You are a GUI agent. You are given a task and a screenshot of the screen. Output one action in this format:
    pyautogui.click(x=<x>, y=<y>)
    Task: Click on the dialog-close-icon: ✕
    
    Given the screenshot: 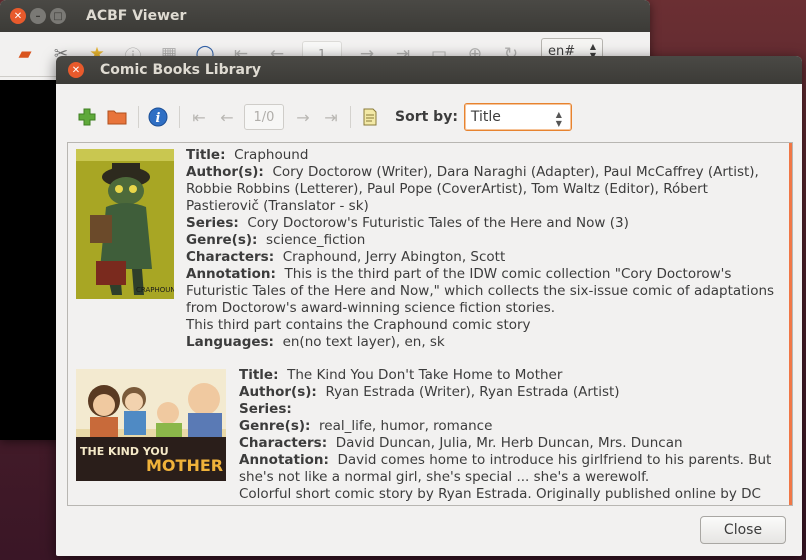 What is the action you would take?
    pyautogui.click(x=76, y=70)
    